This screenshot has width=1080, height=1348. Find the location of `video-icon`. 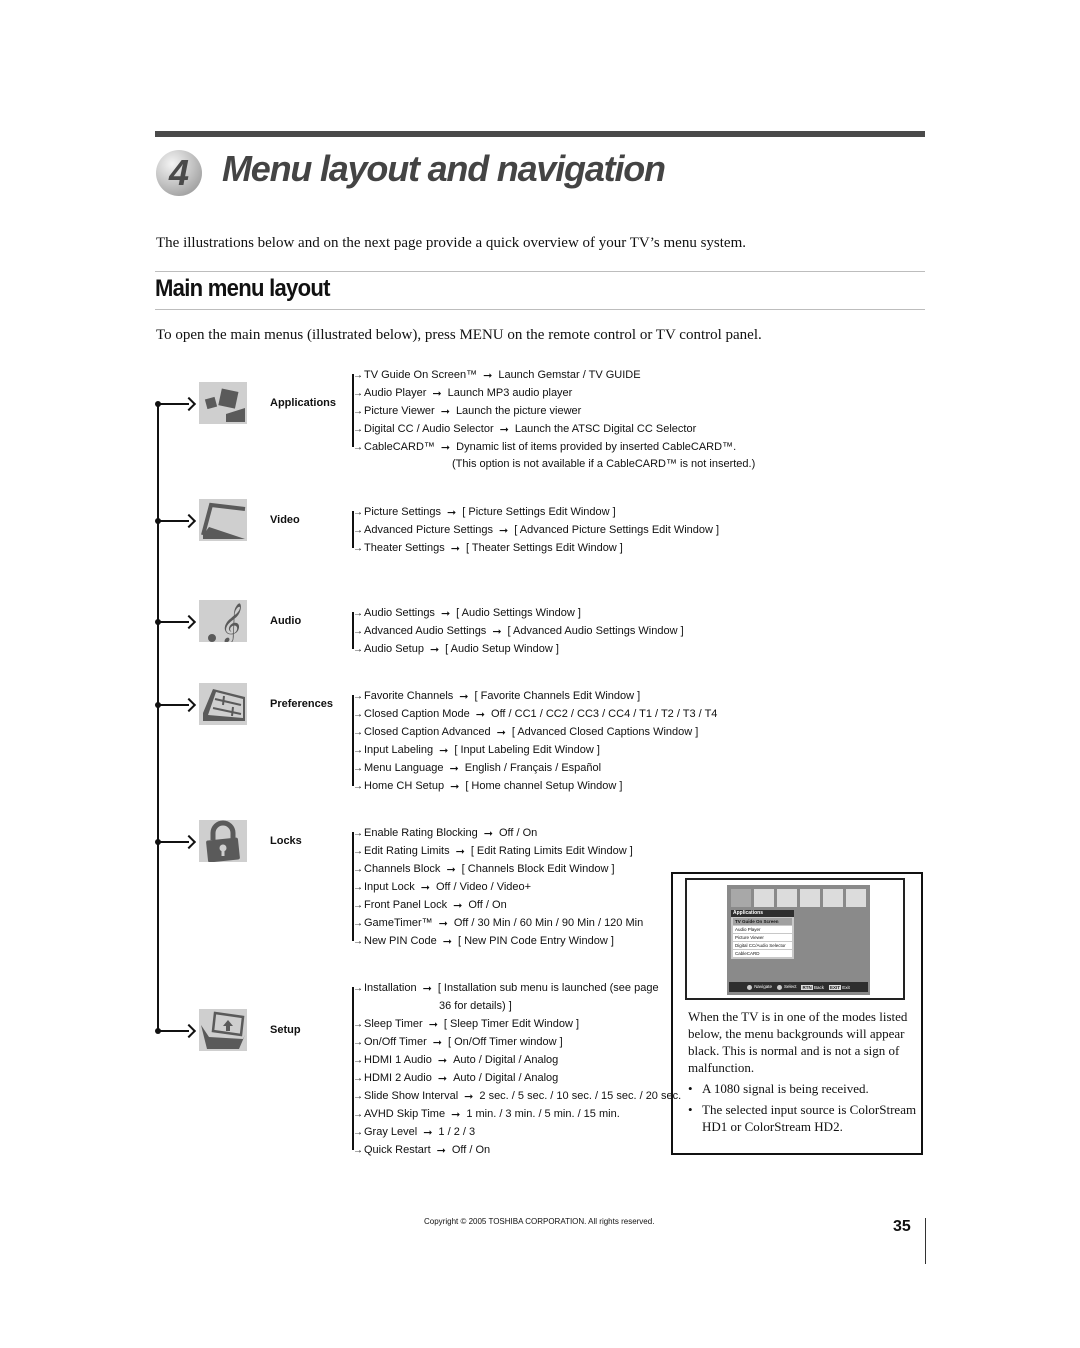

video-icon is located at coordinates (223, 520).